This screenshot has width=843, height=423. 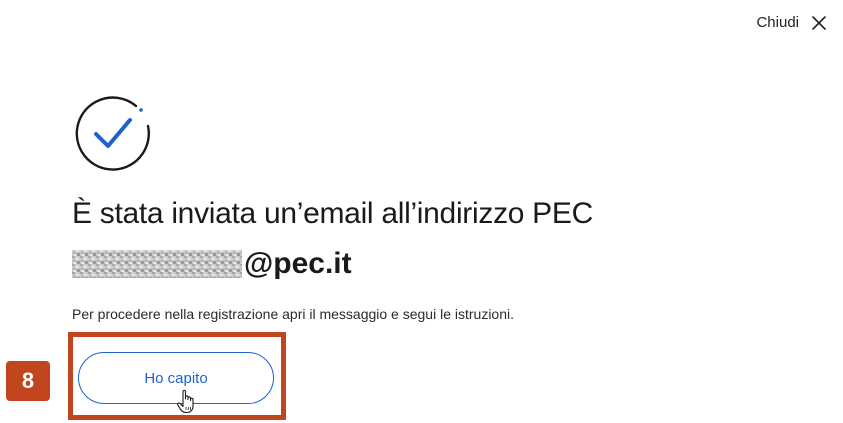 I want to click on close-label: Chiudi, so click(x=777, y=22).